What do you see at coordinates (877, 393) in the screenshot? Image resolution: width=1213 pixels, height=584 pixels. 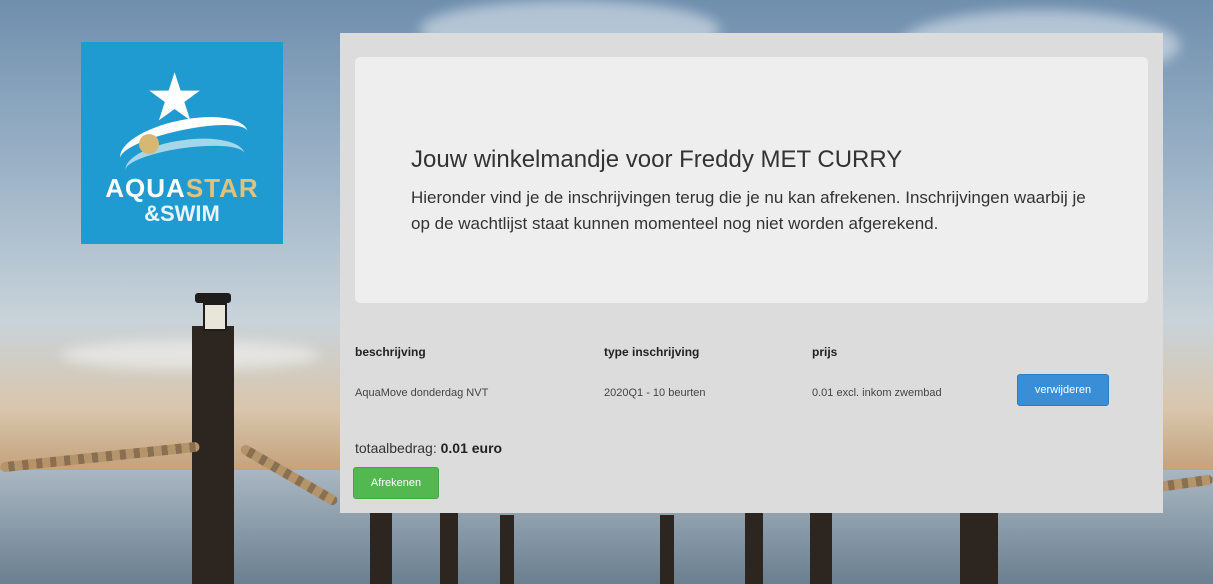 I see `row-price: 0.01 excl. inkom zwembad` at bounding box center [877, 393].